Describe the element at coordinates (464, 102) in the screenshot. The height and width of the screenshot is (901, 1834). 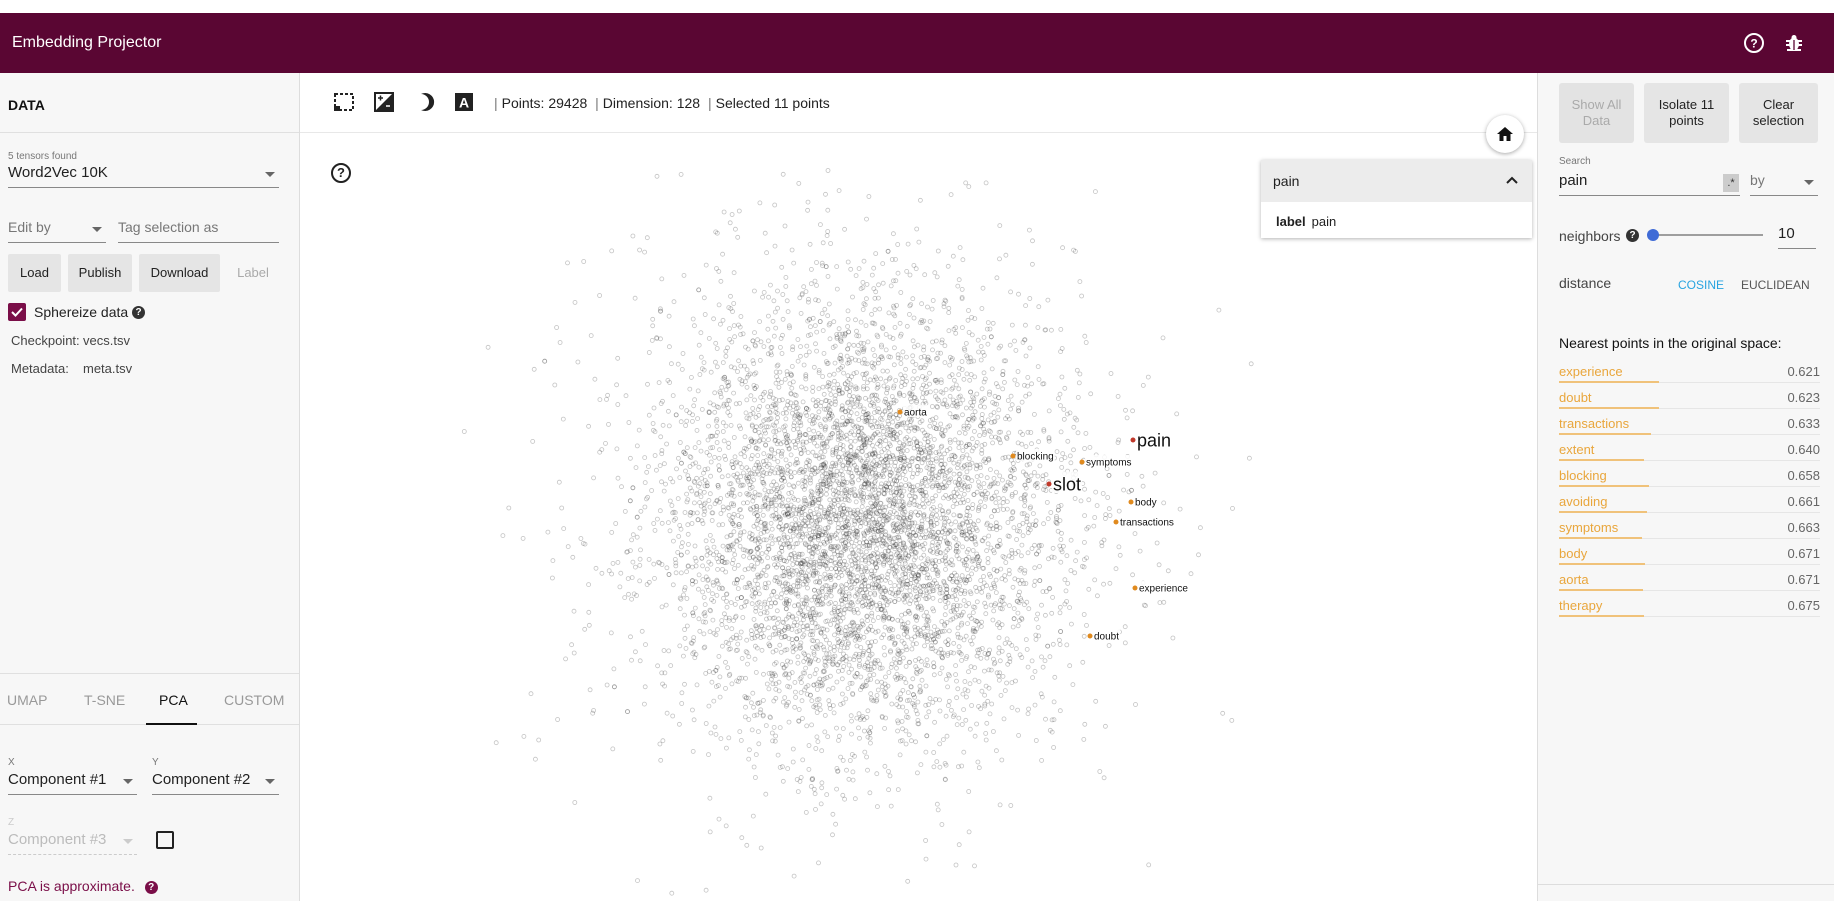
I see `labels-toggle-icon: A` at that location.